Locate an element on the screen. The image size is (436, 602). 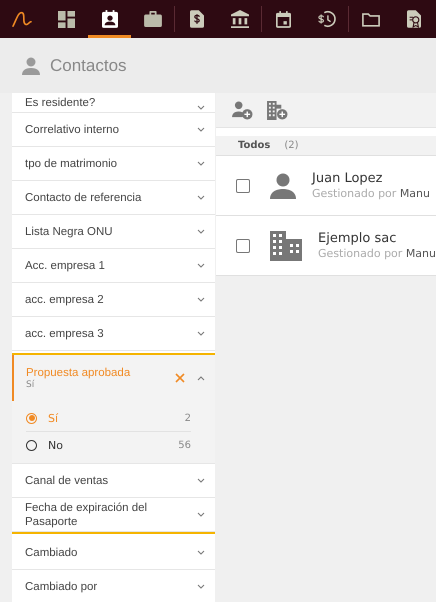
contact-name: Juan Lopez is located at coordinates (371, 178).